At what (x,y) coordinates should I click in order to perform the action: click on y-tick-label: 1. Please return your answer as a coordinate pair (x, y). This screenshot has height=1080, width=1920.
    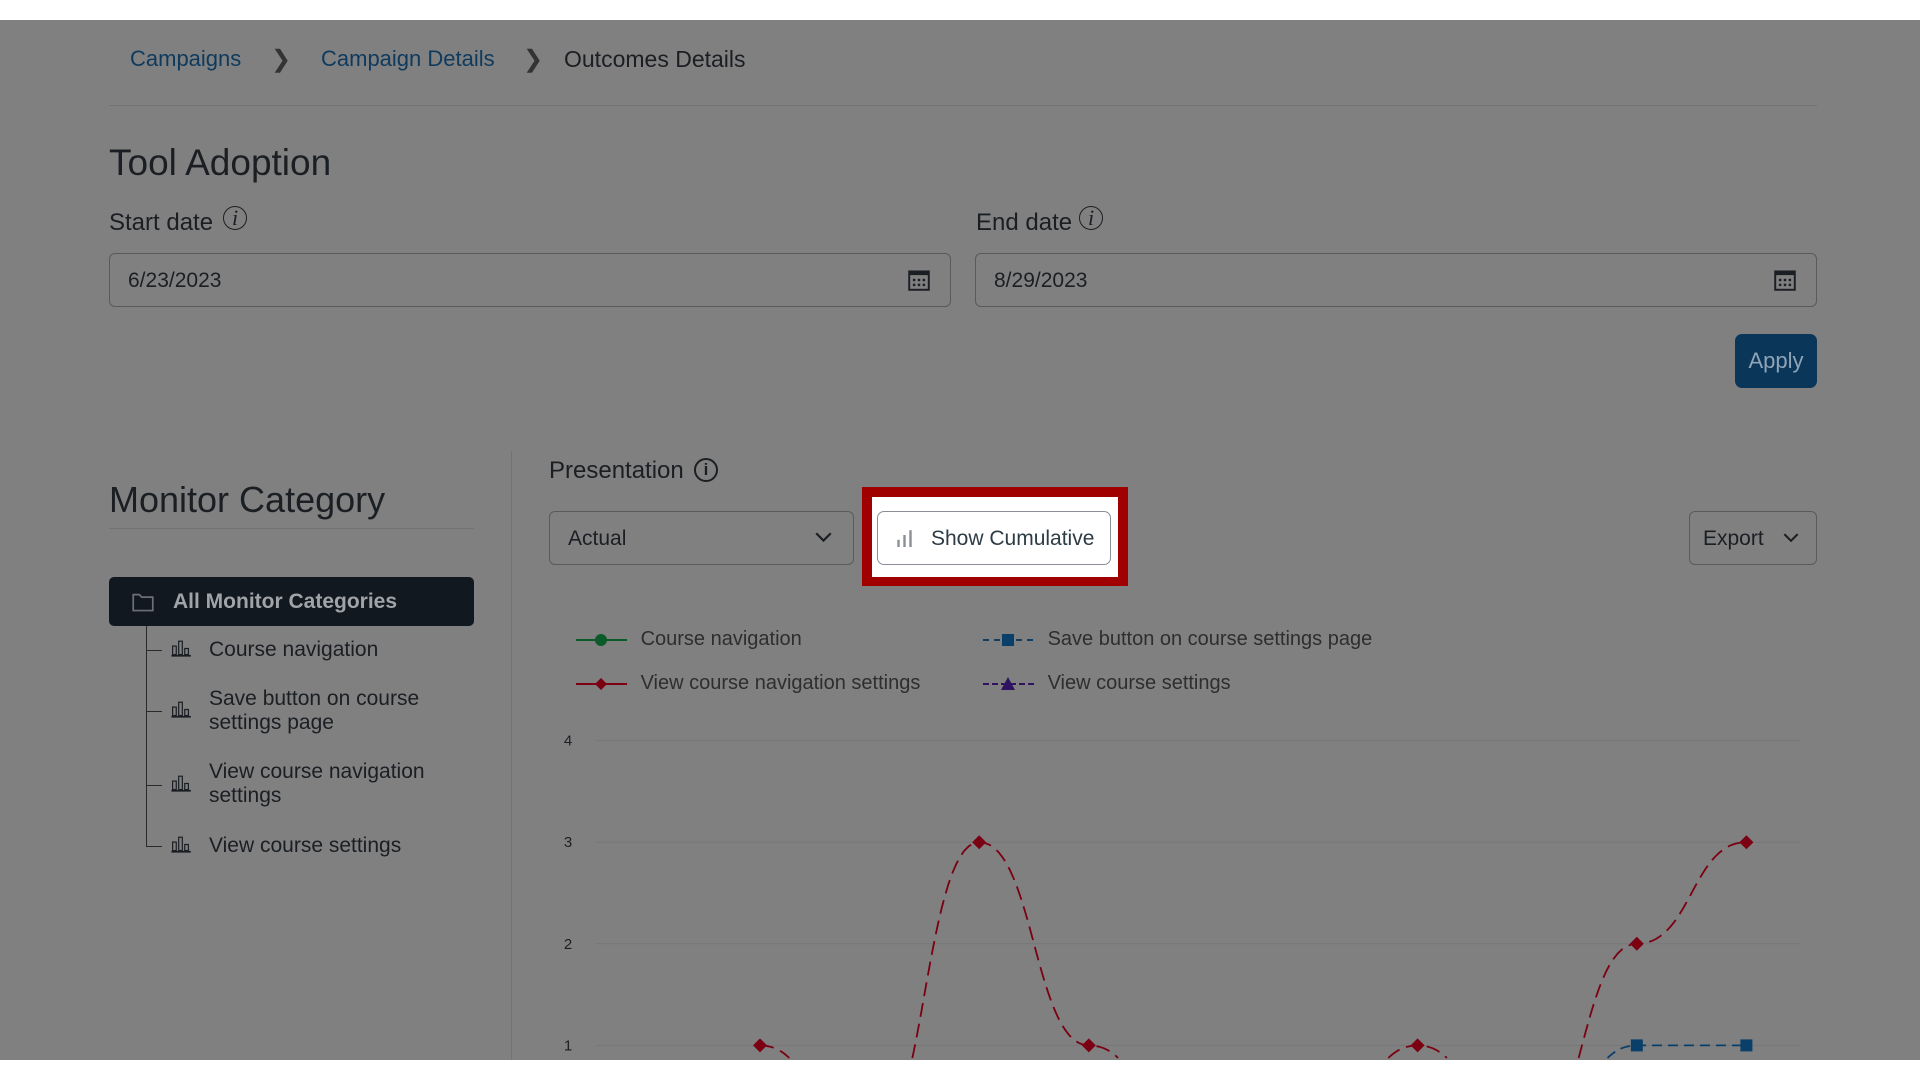
    Looking at the image, I should click on (568, 1045).